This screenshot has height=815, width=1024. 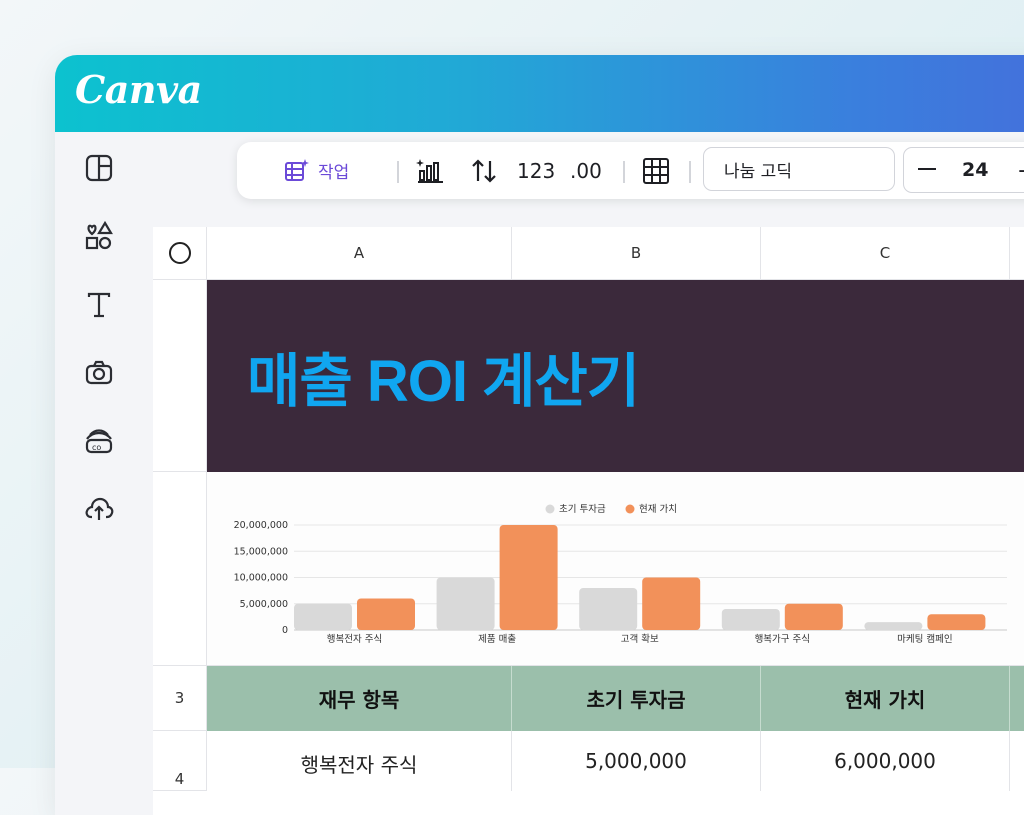 I want to click on sidebar: co, so click(x=100, y=473).